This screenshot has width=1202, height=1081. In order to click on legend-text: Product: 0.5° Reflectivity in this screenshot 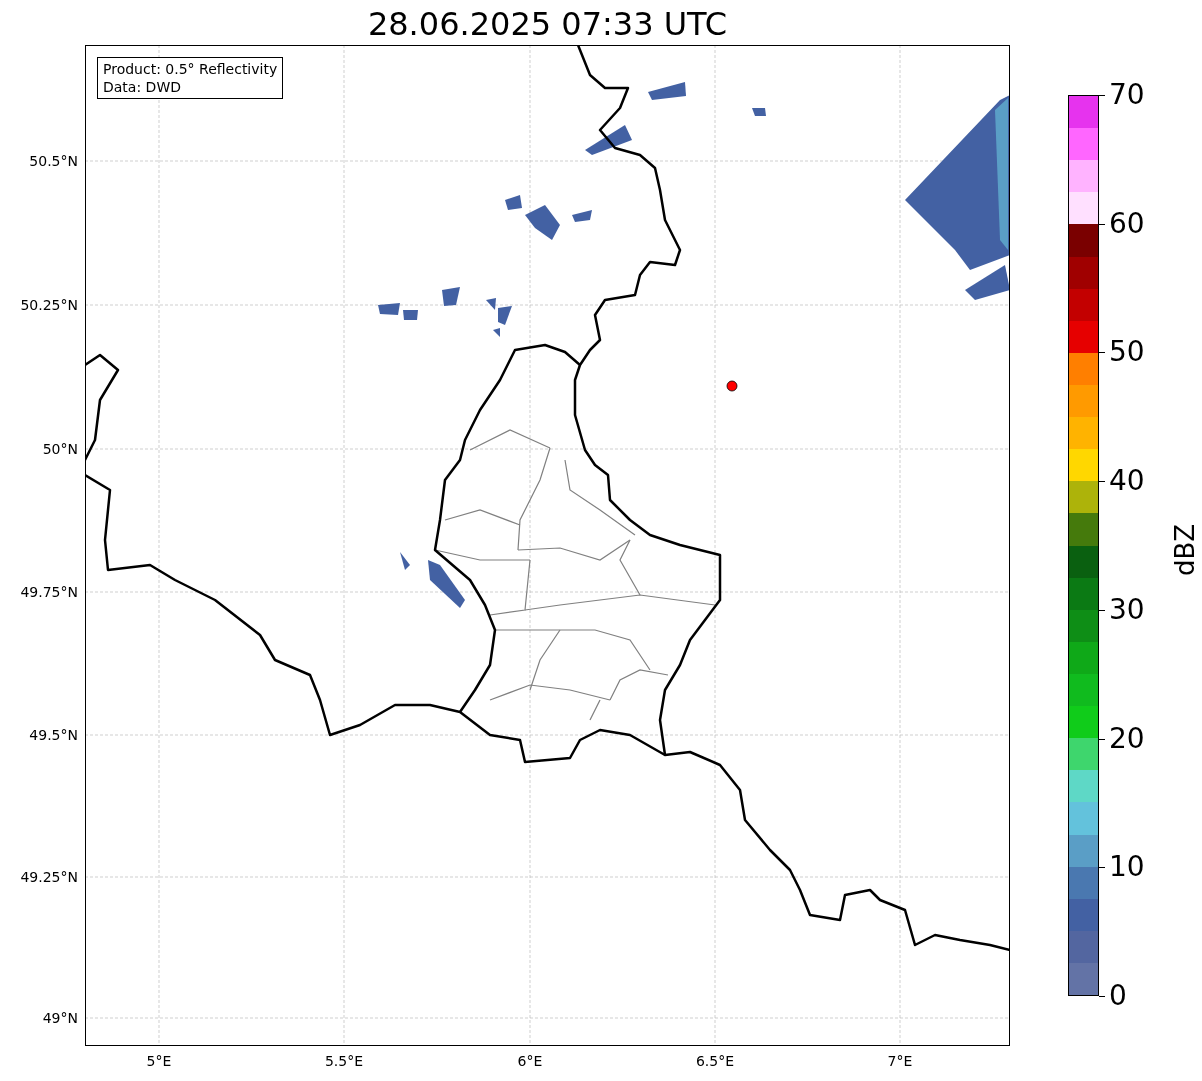, I will do `click(190, 69)`.